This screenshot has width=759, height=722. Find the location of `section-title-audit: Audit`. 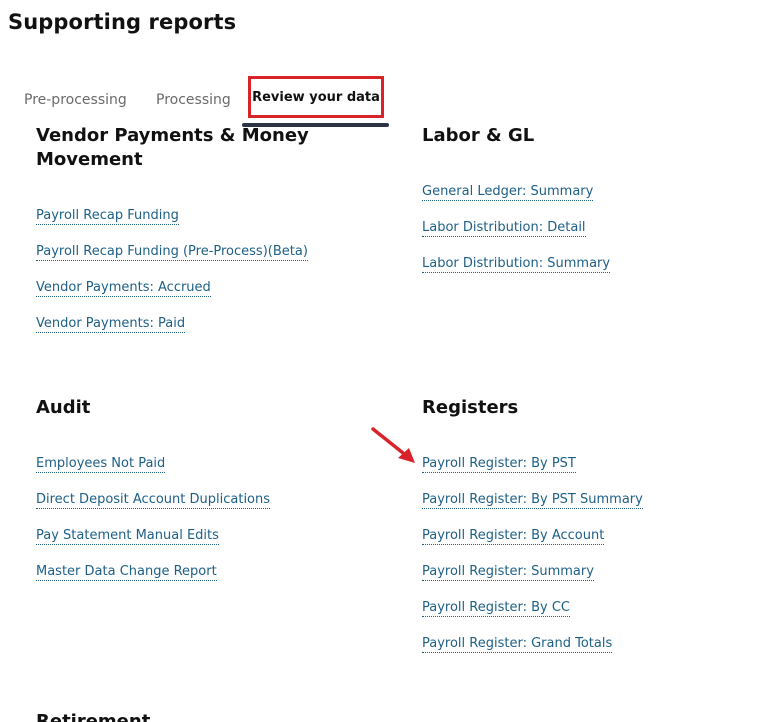

section-title-audit: Audit is located at coordinates (63, 407).